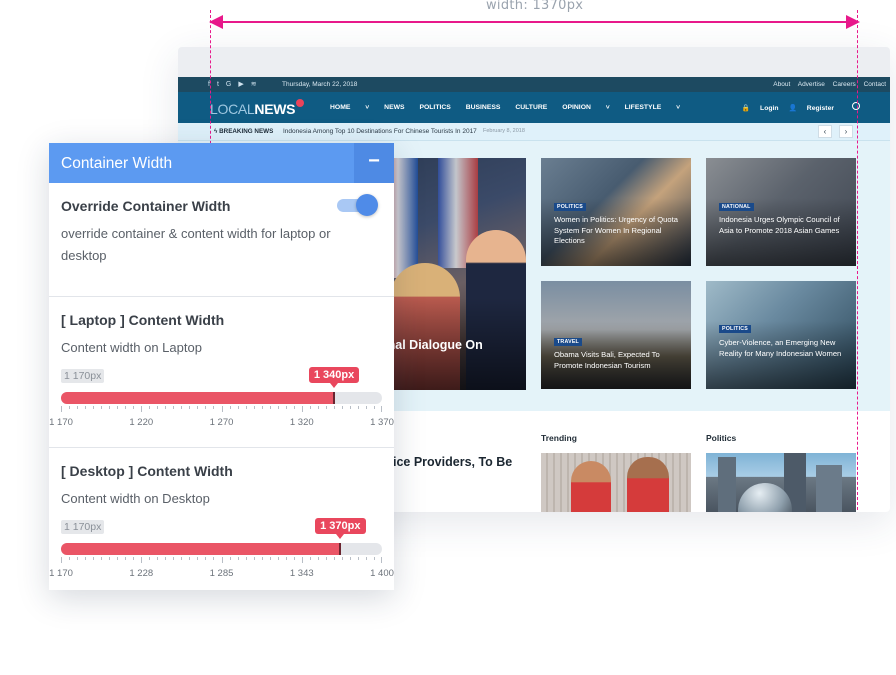 This screenshot has height=675, width=896. What do you see at coordinates (257, 84) in the screenshot?
I see `rss-icon: ≋` at bounding box center [257, 84].